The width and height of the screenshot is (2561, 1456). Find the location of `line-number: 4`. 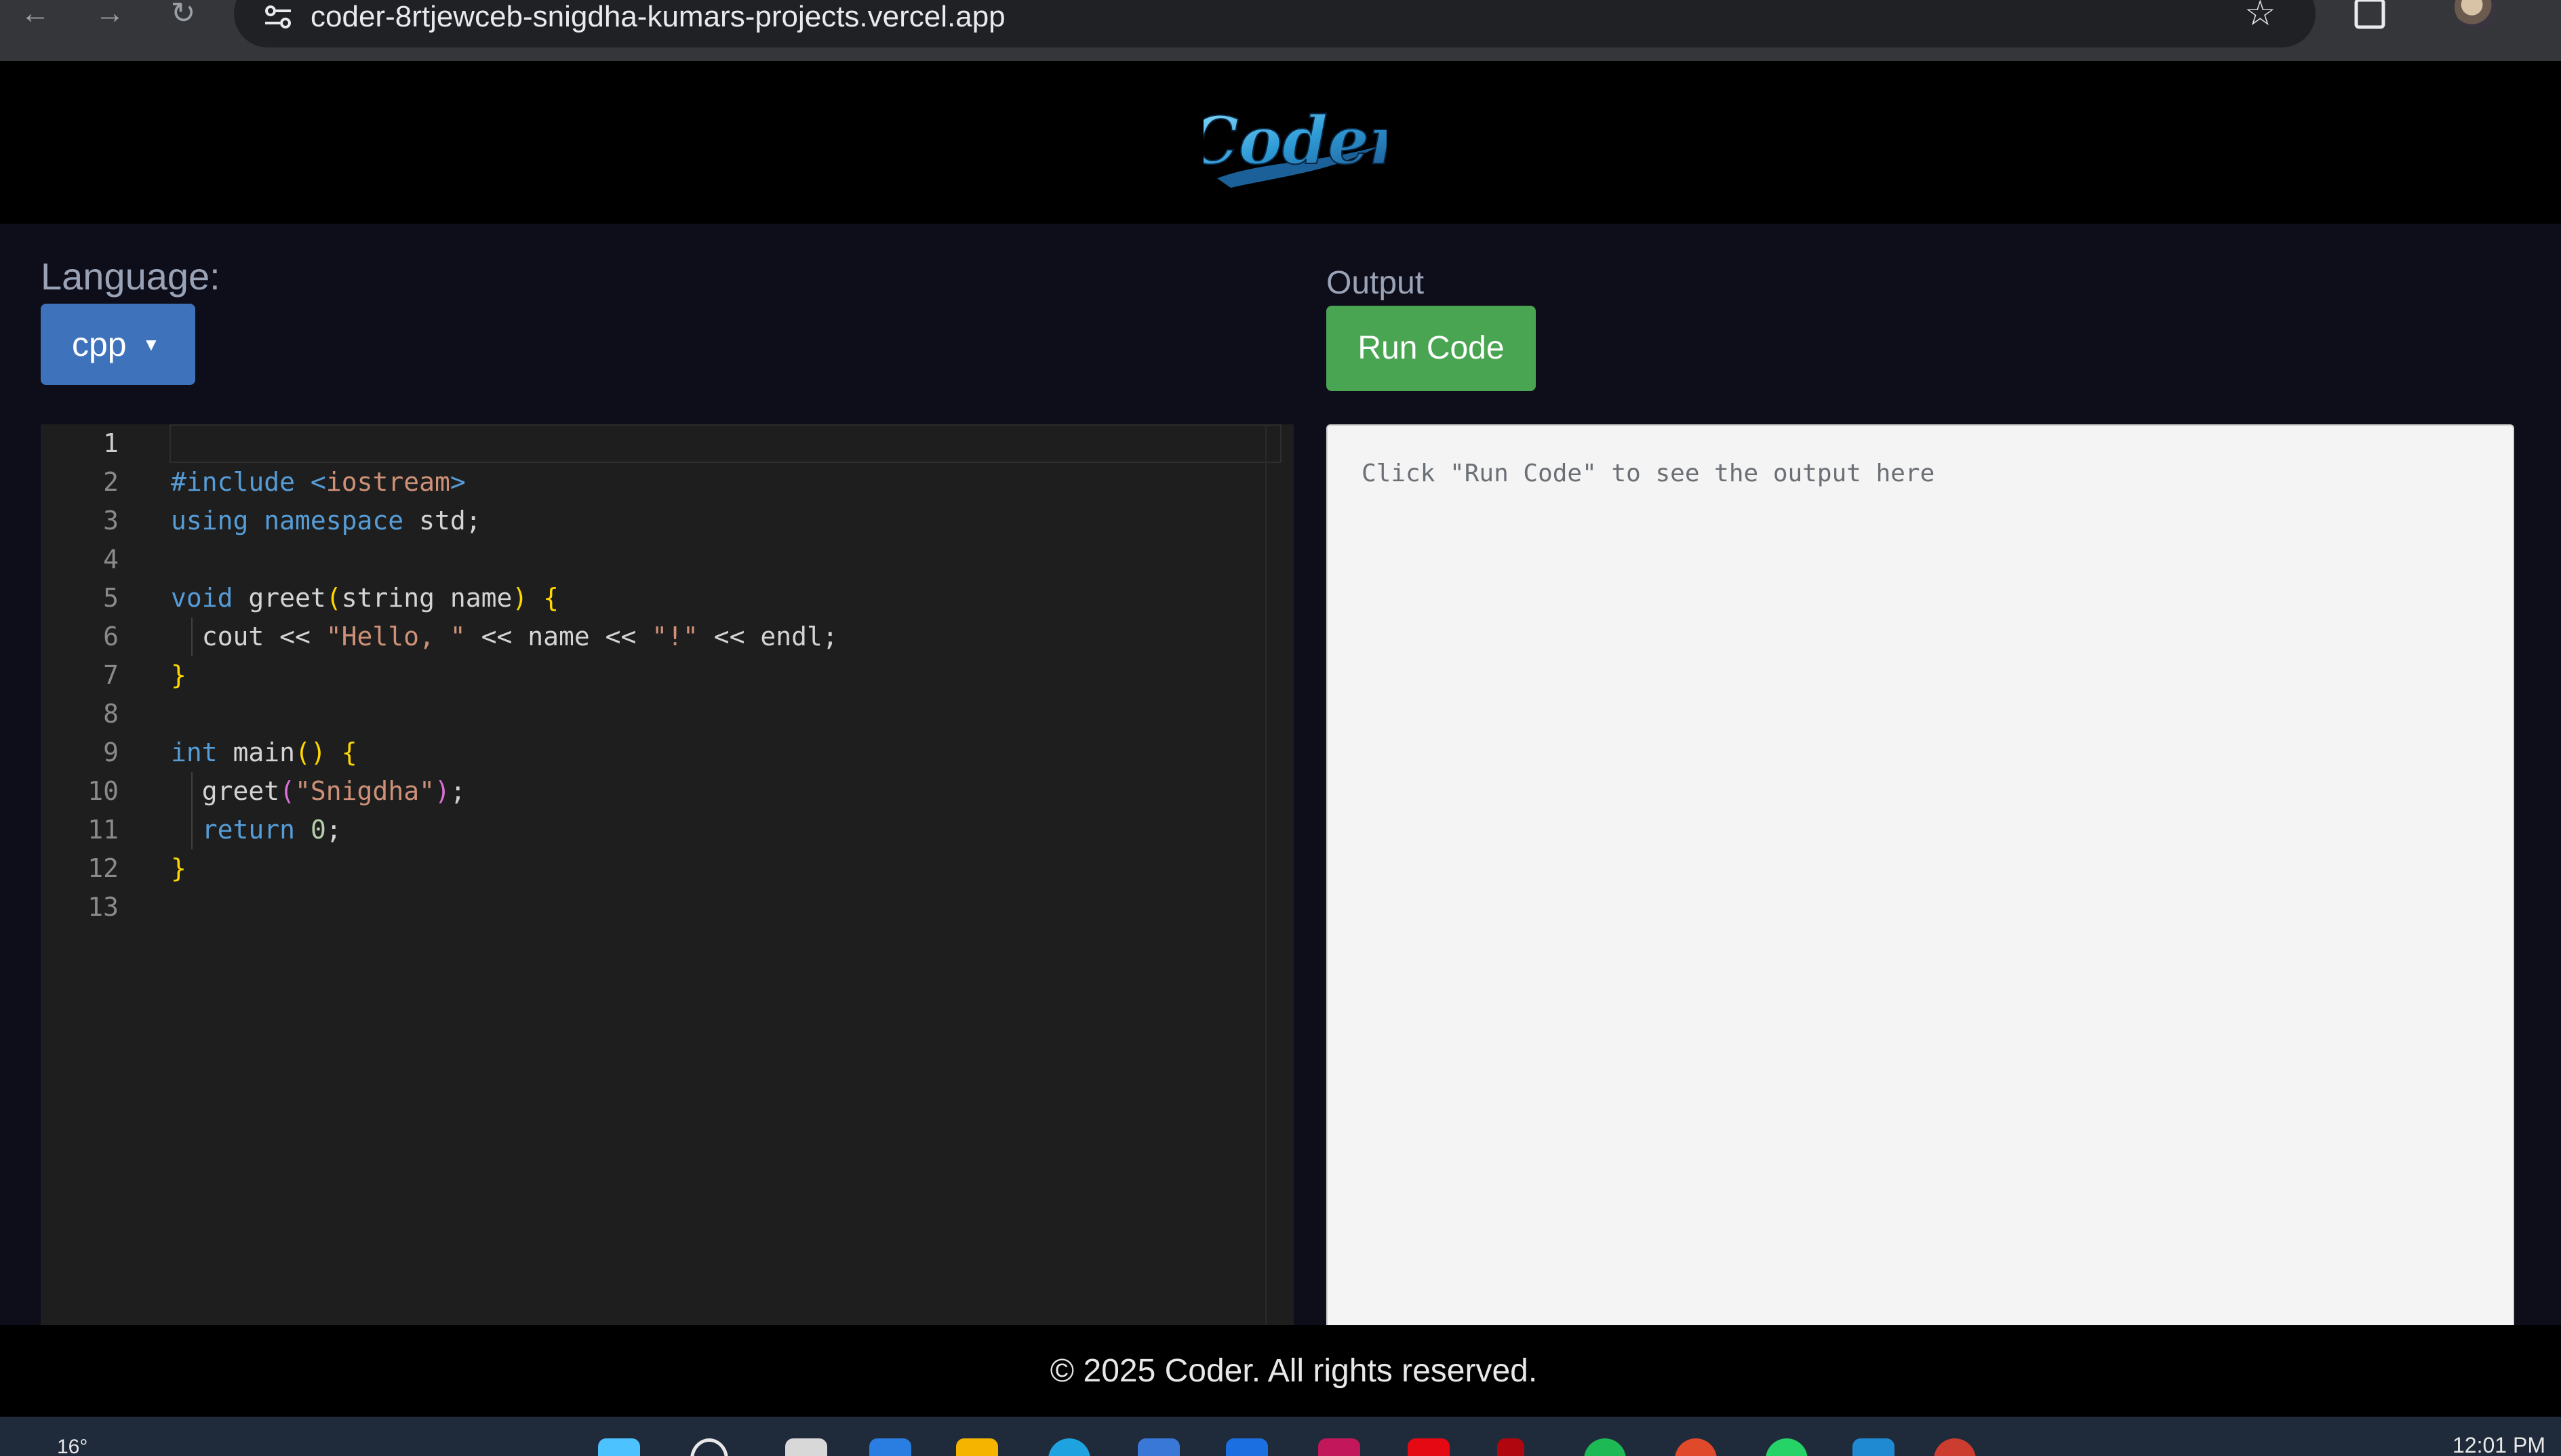

line-number: 4 is located at coordinates (111, 559).